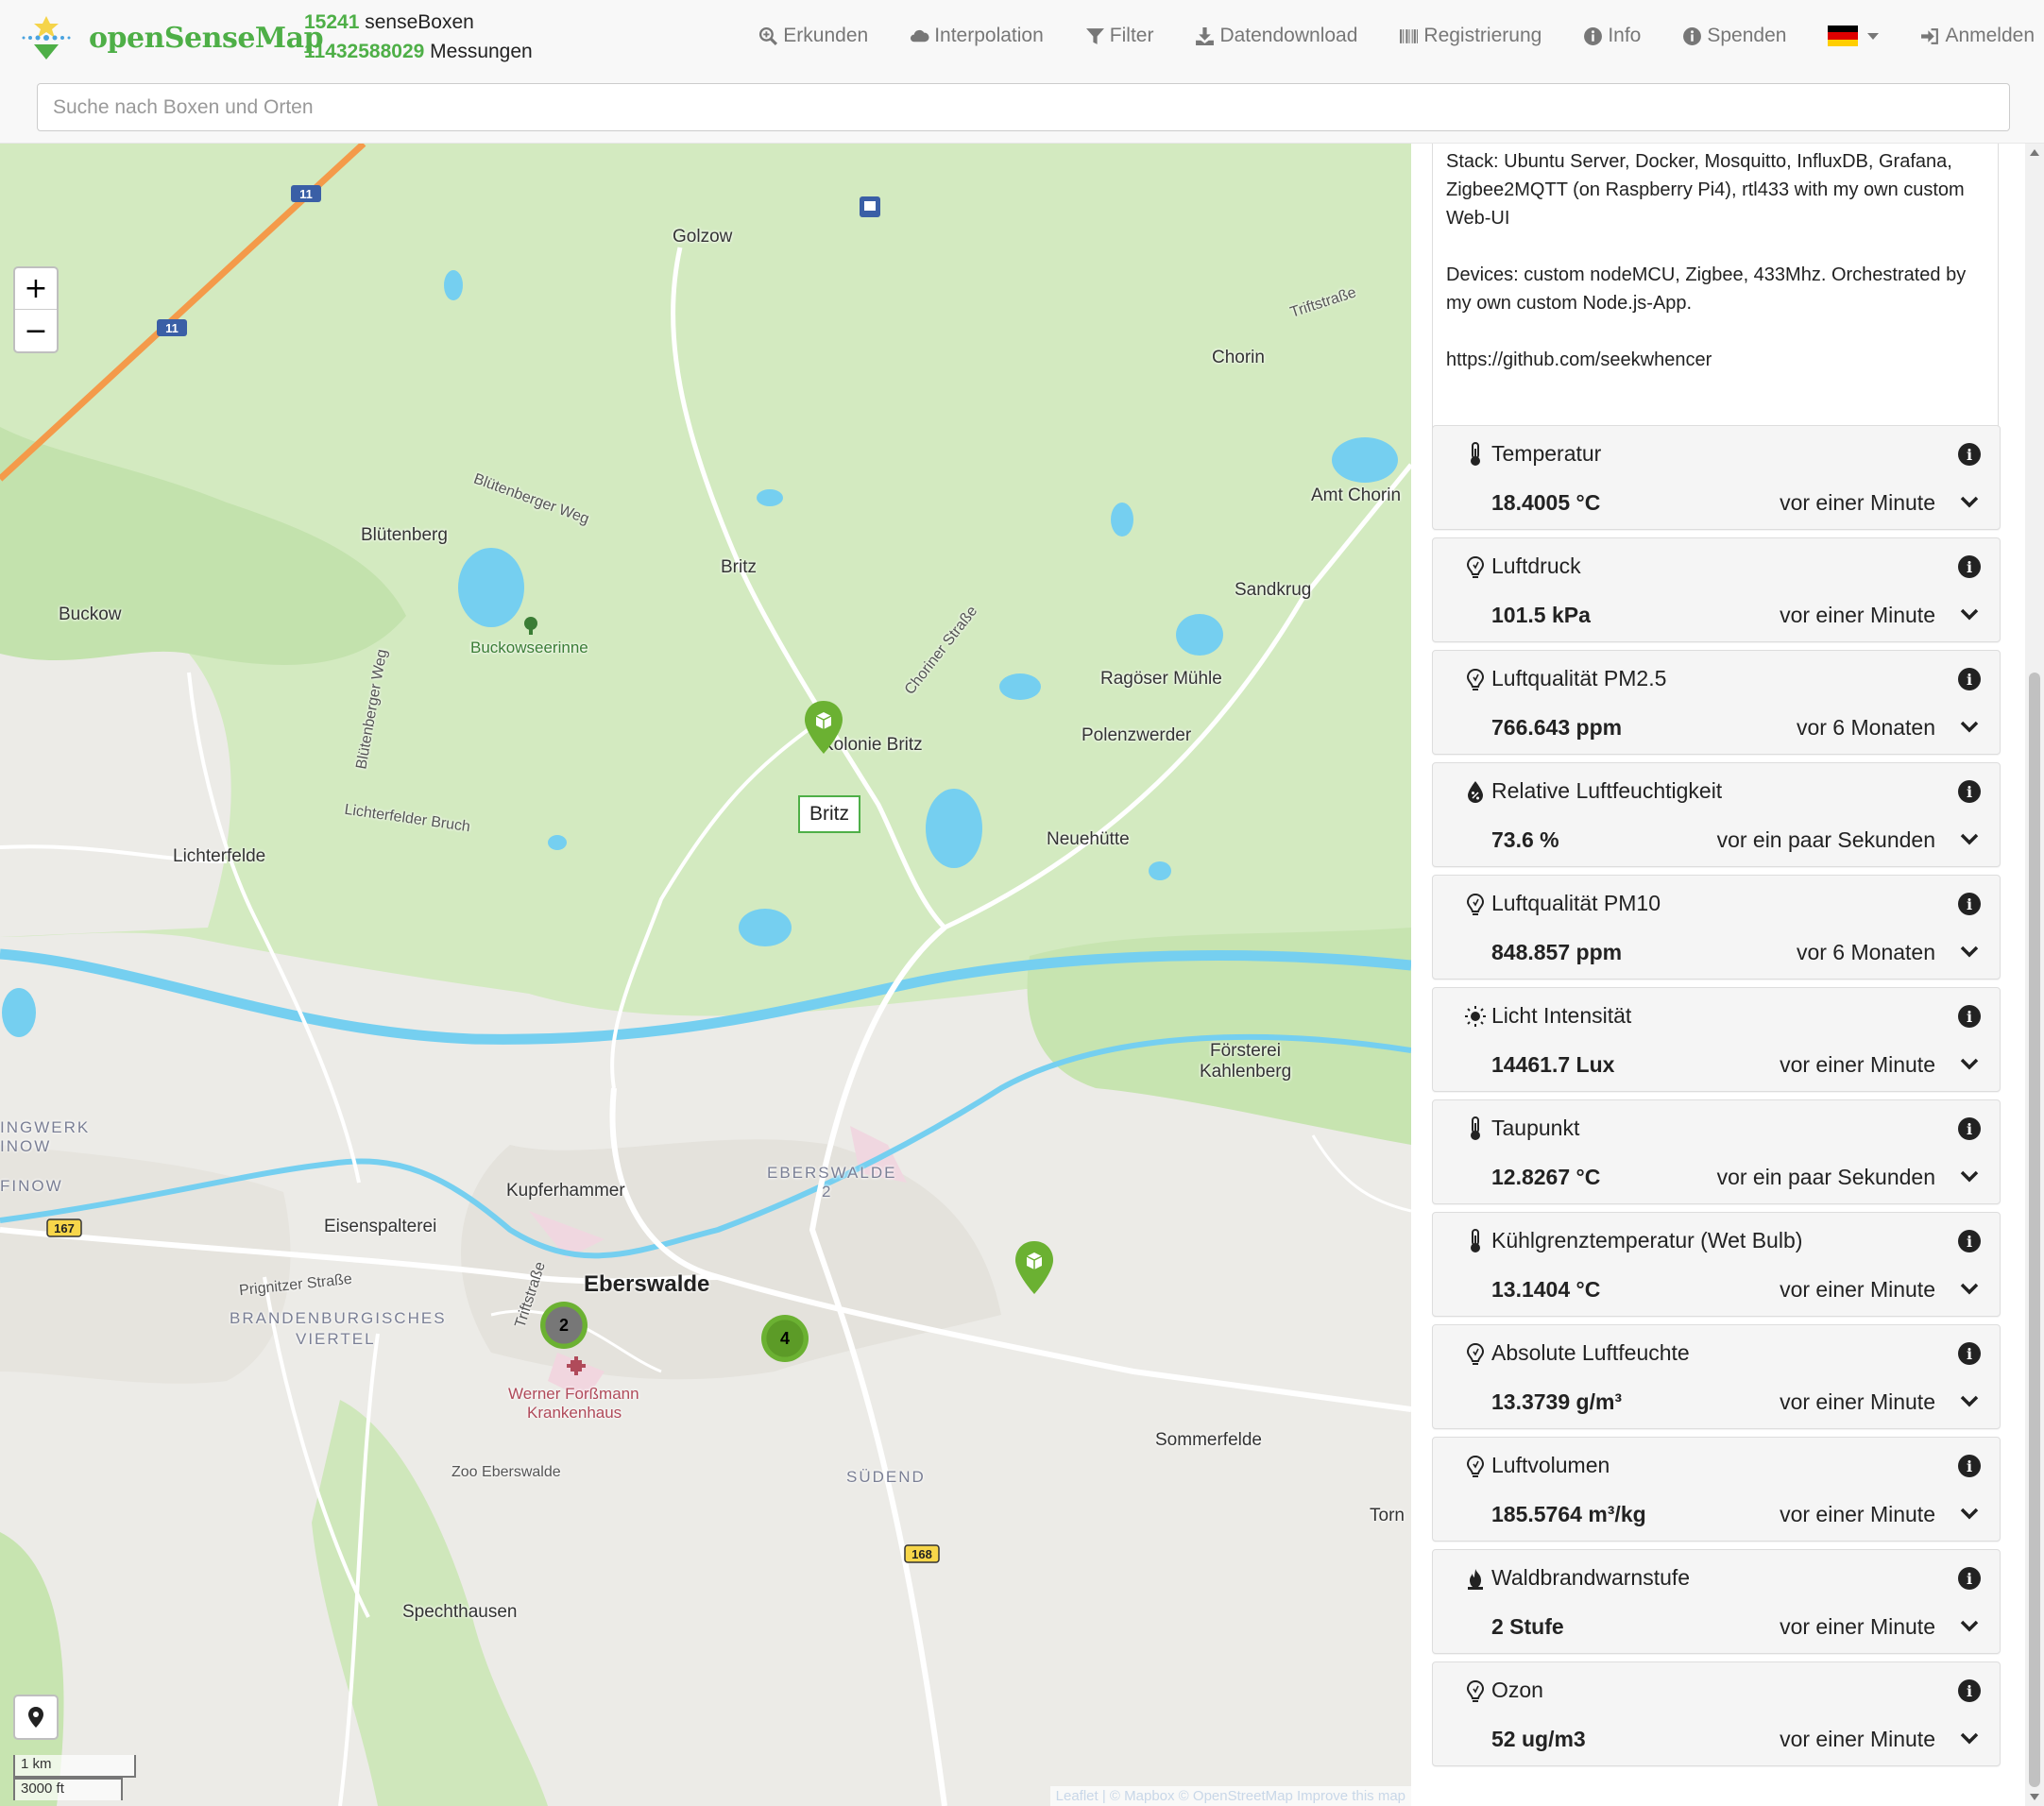 Image resolution: width=2044 pixels, height=1806 pixels. I want to click on railway-station-icon, so click(870, 206).